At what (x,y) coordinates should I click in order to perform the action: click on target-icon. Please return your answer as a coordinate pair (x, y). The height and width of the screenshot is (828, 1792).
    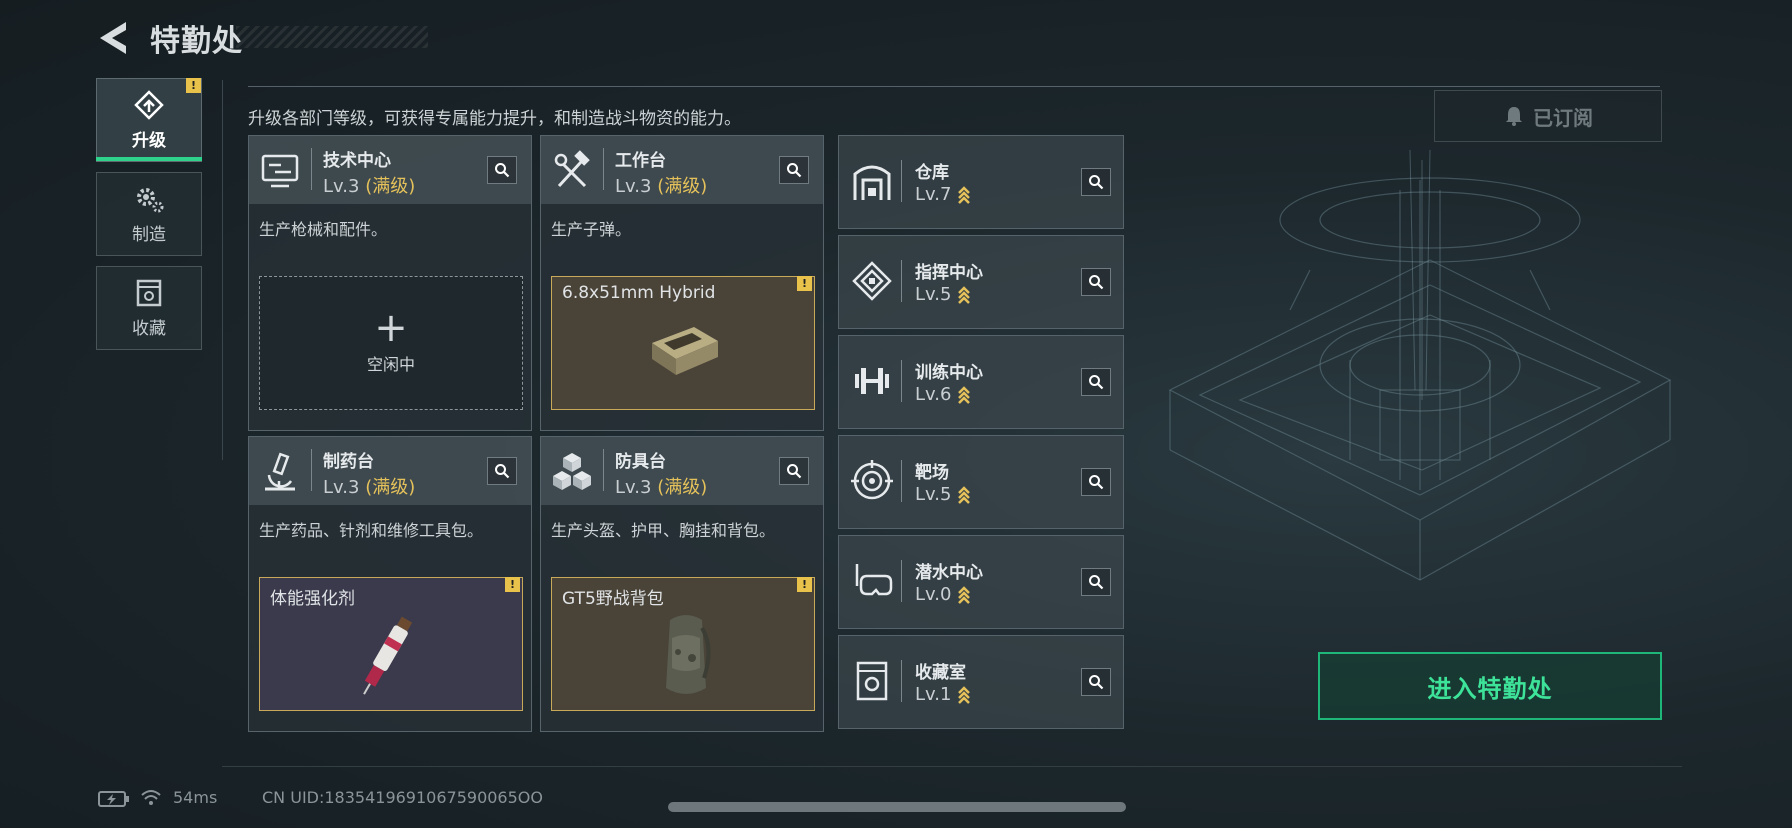
    Looking at the image, I should click on (872, 480).